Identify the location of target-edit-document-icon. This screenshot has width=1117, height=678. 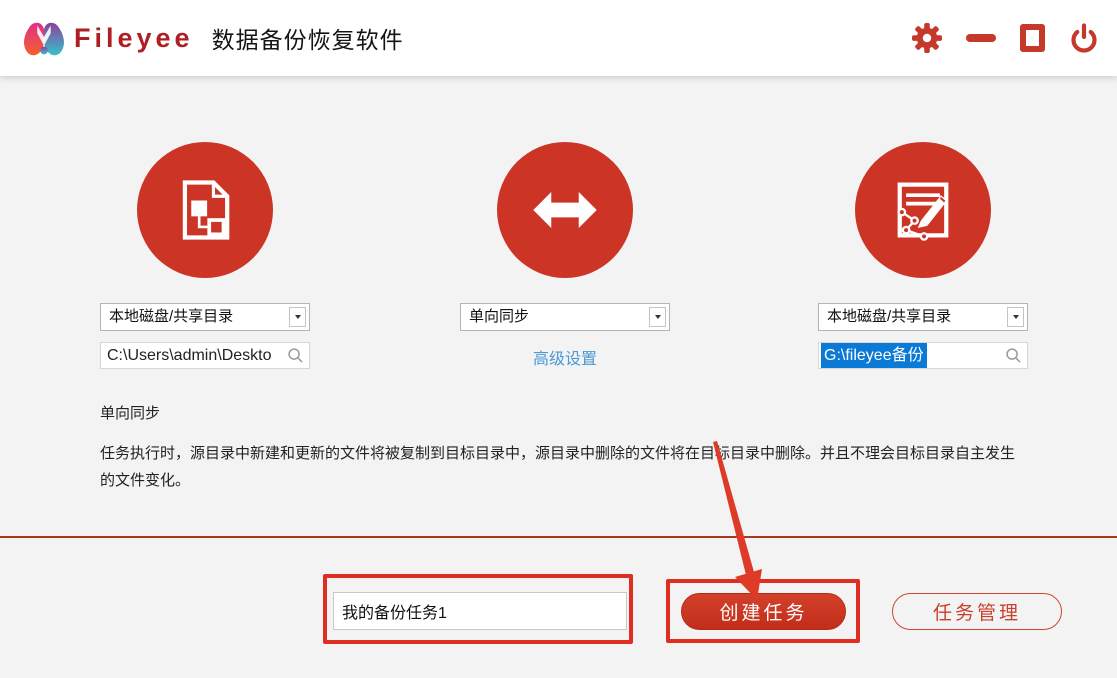
(923, 210).